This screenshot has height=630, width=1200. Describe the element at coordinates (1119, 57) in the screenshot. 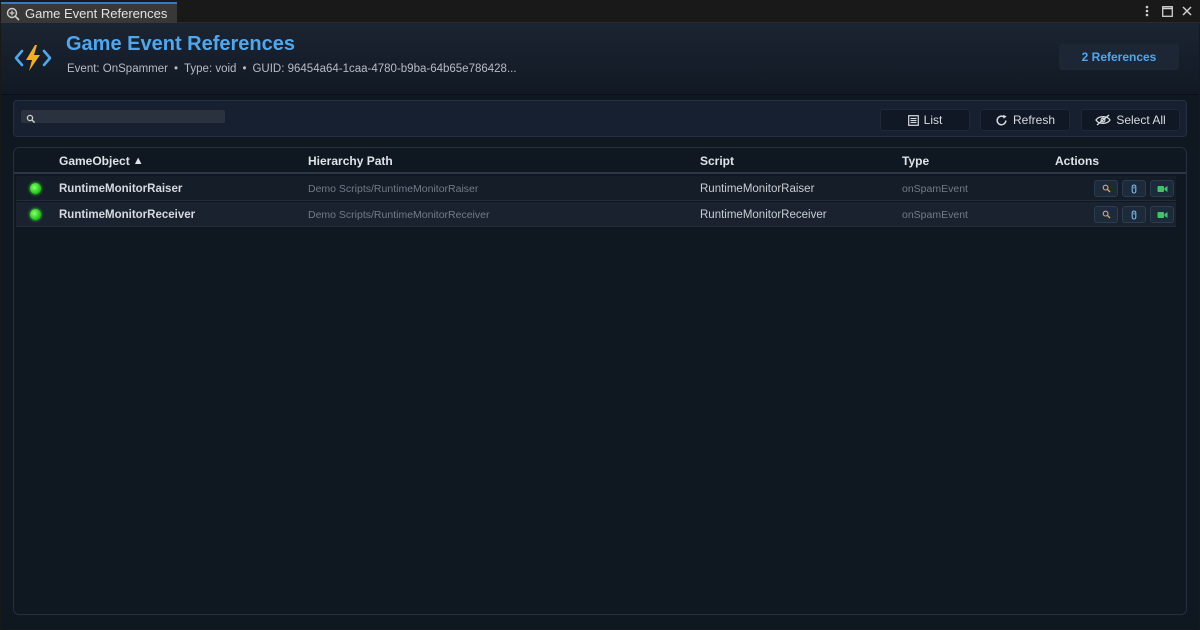

I see `reference-count-badge: 2 References` at that location.